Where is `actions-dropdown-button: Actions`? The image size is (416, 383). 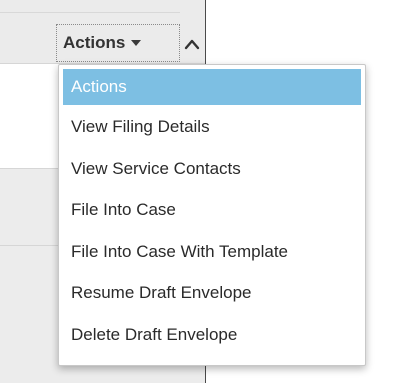 actions-dropdown-button: Actions is located at coordinates (118, 43).